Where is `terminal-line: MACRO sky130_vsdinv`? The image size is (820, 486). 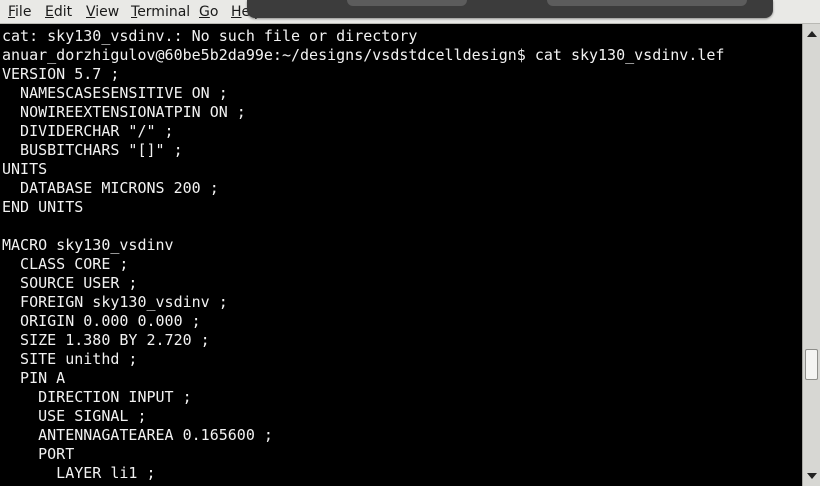
terminal-line: MACRO sky130_vsdinv is located at coordinates (88, 245).